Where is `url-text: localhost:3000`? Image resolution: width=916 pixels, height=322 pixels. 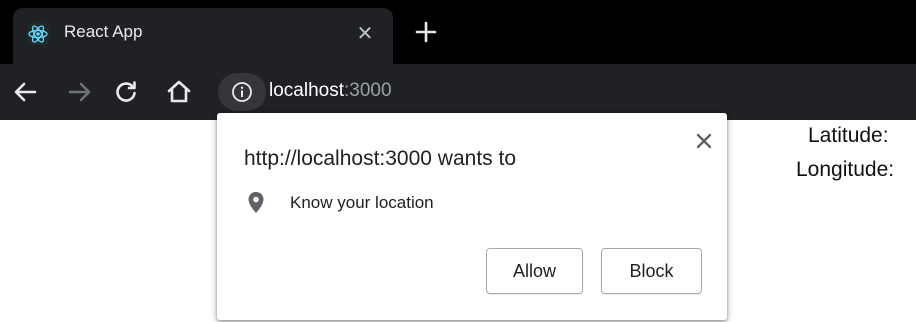 url-text: localhost:3000 is located at coordinates (330, 91).